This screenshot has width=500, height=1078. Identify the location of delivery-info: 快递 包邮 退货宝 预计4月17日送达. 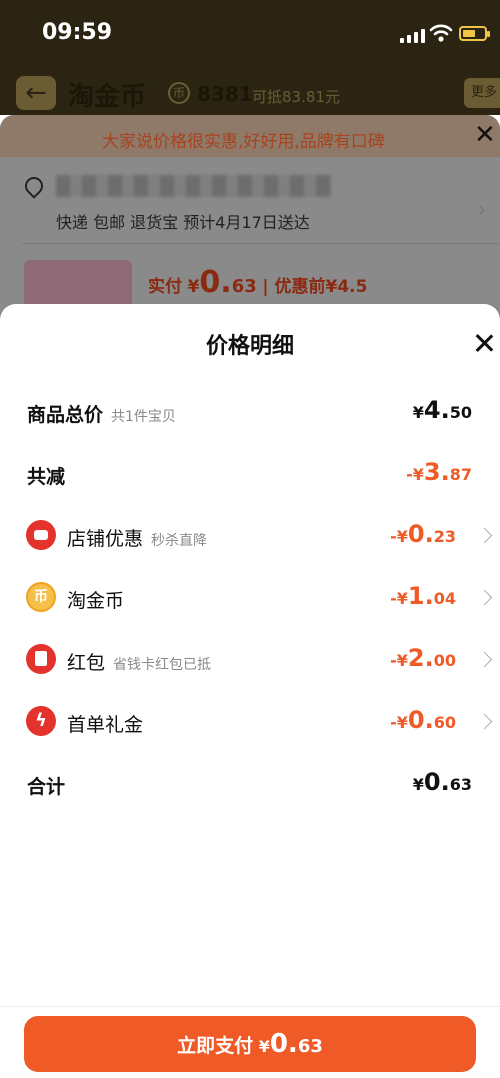
(183, 222).